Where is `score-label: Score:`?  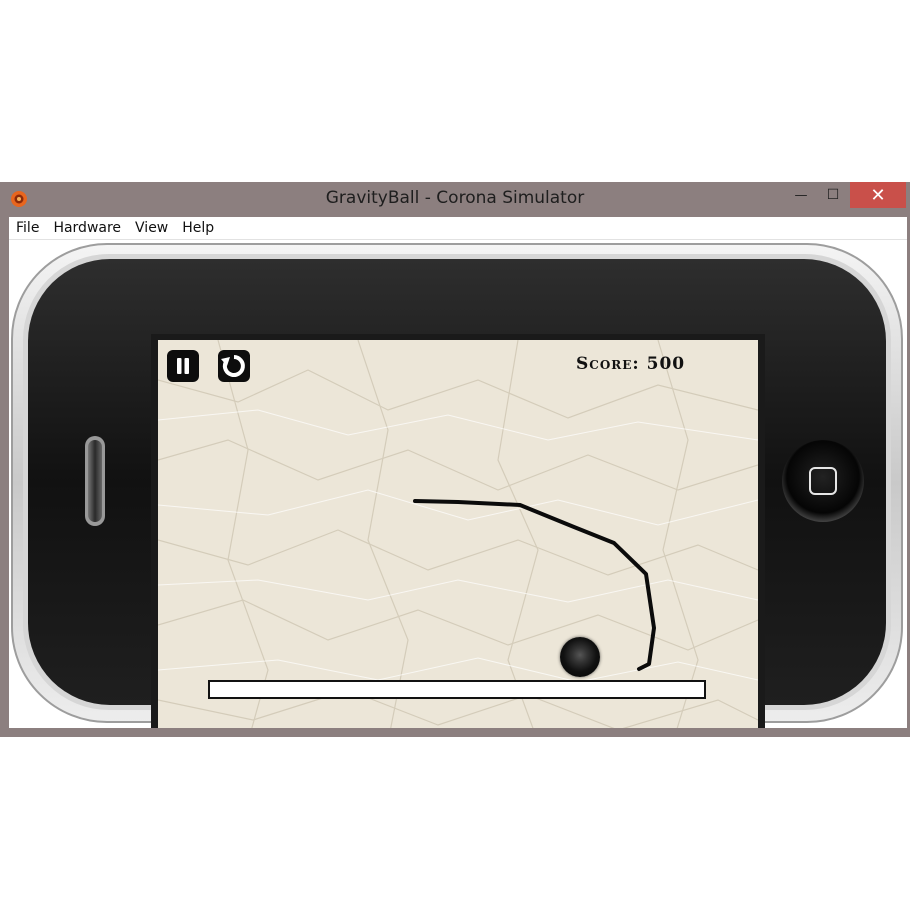
score-label: Score: is located at coordinates (608, 364).